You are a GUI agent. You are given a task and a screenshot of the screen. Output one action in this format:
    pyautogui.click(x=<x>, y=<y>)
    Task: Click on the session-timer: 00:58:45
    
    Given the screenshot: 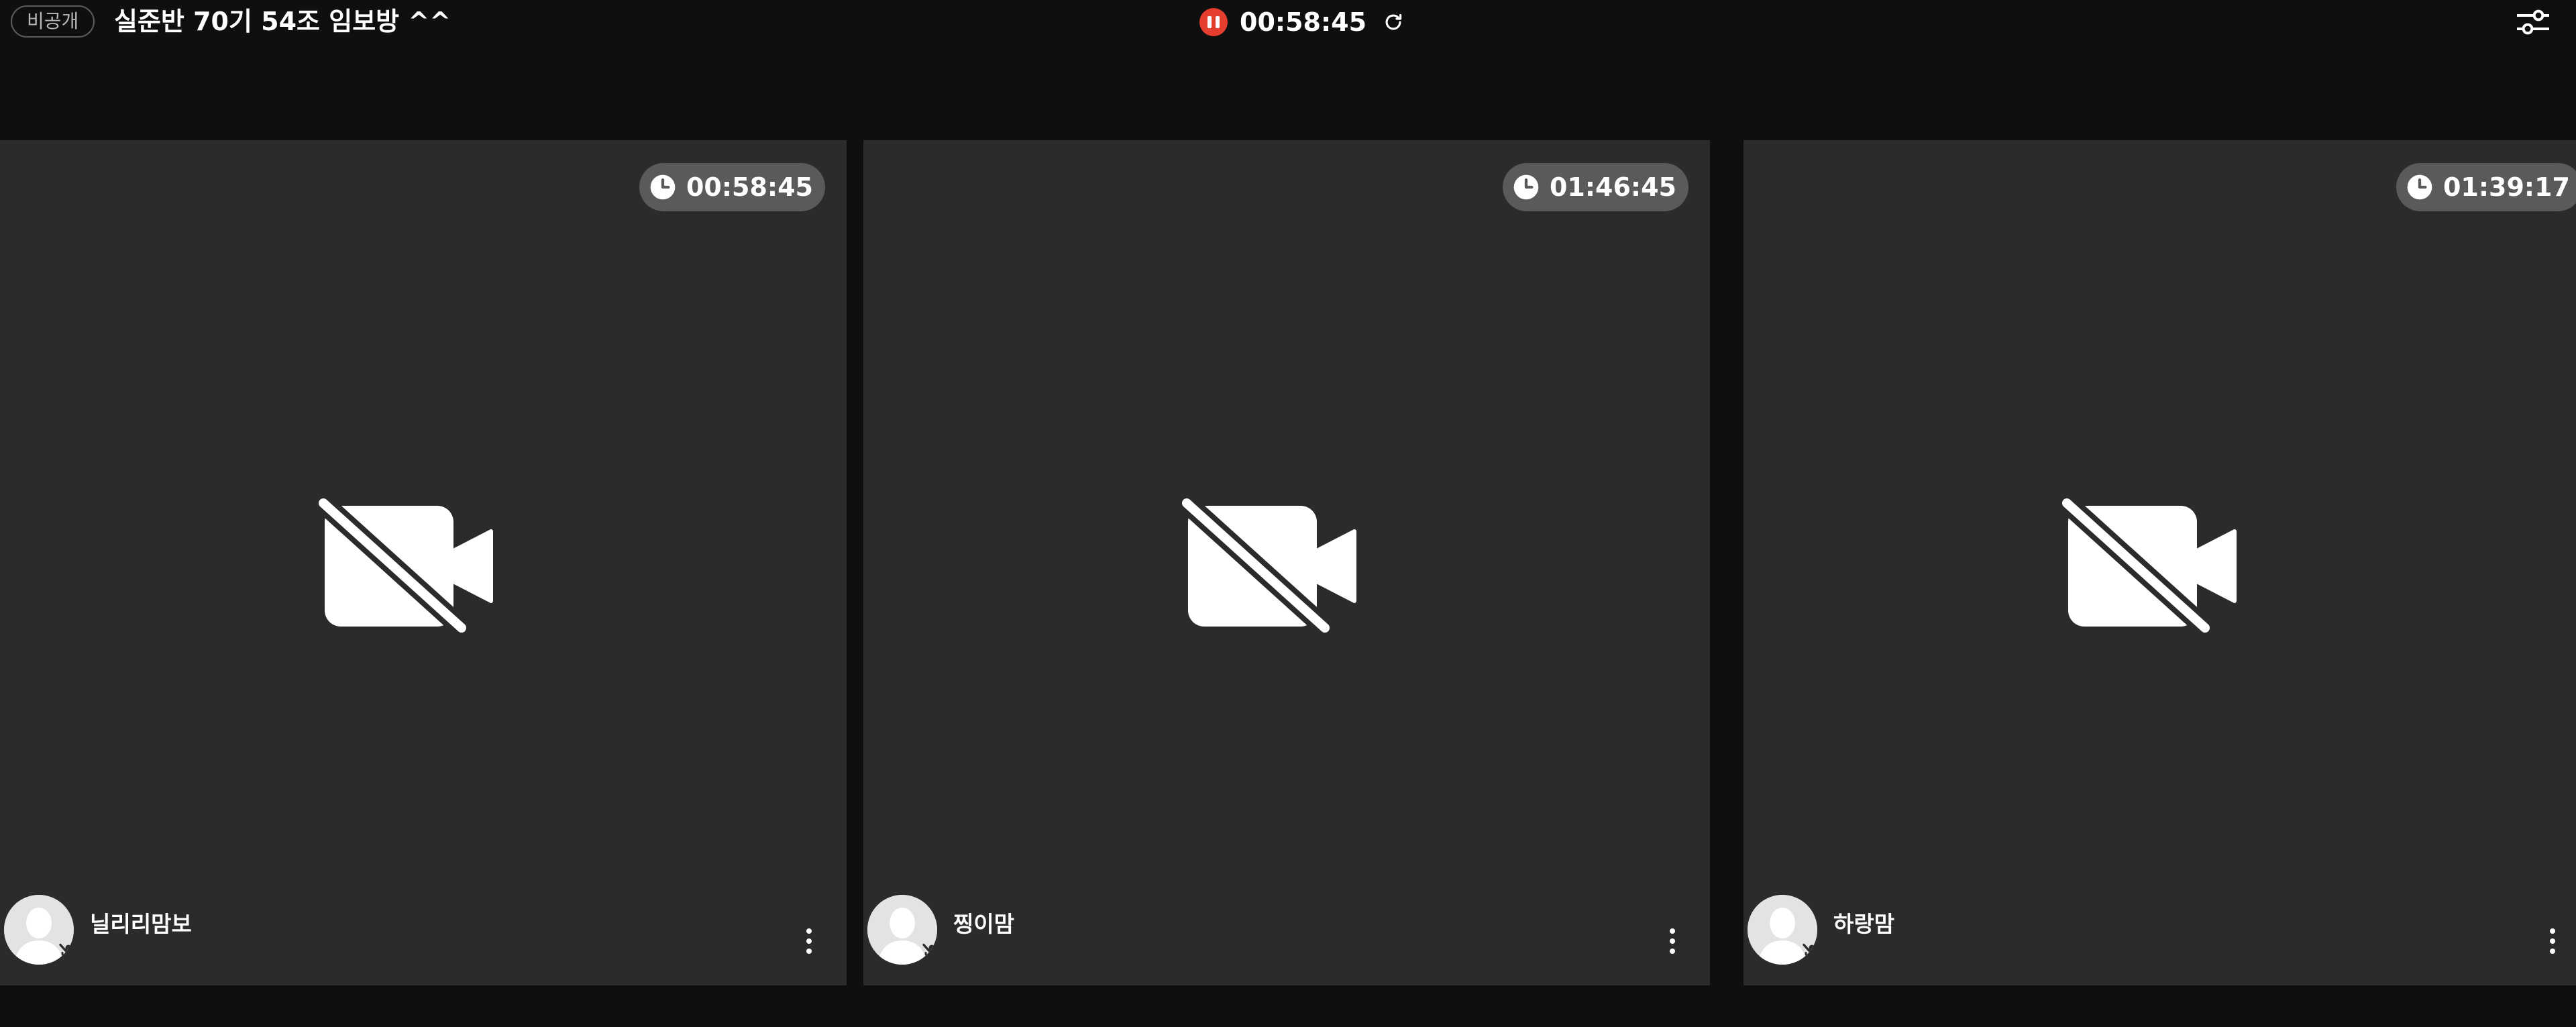 What is the action you would take?
    pyautogui.click(x=1303, y=22)
    